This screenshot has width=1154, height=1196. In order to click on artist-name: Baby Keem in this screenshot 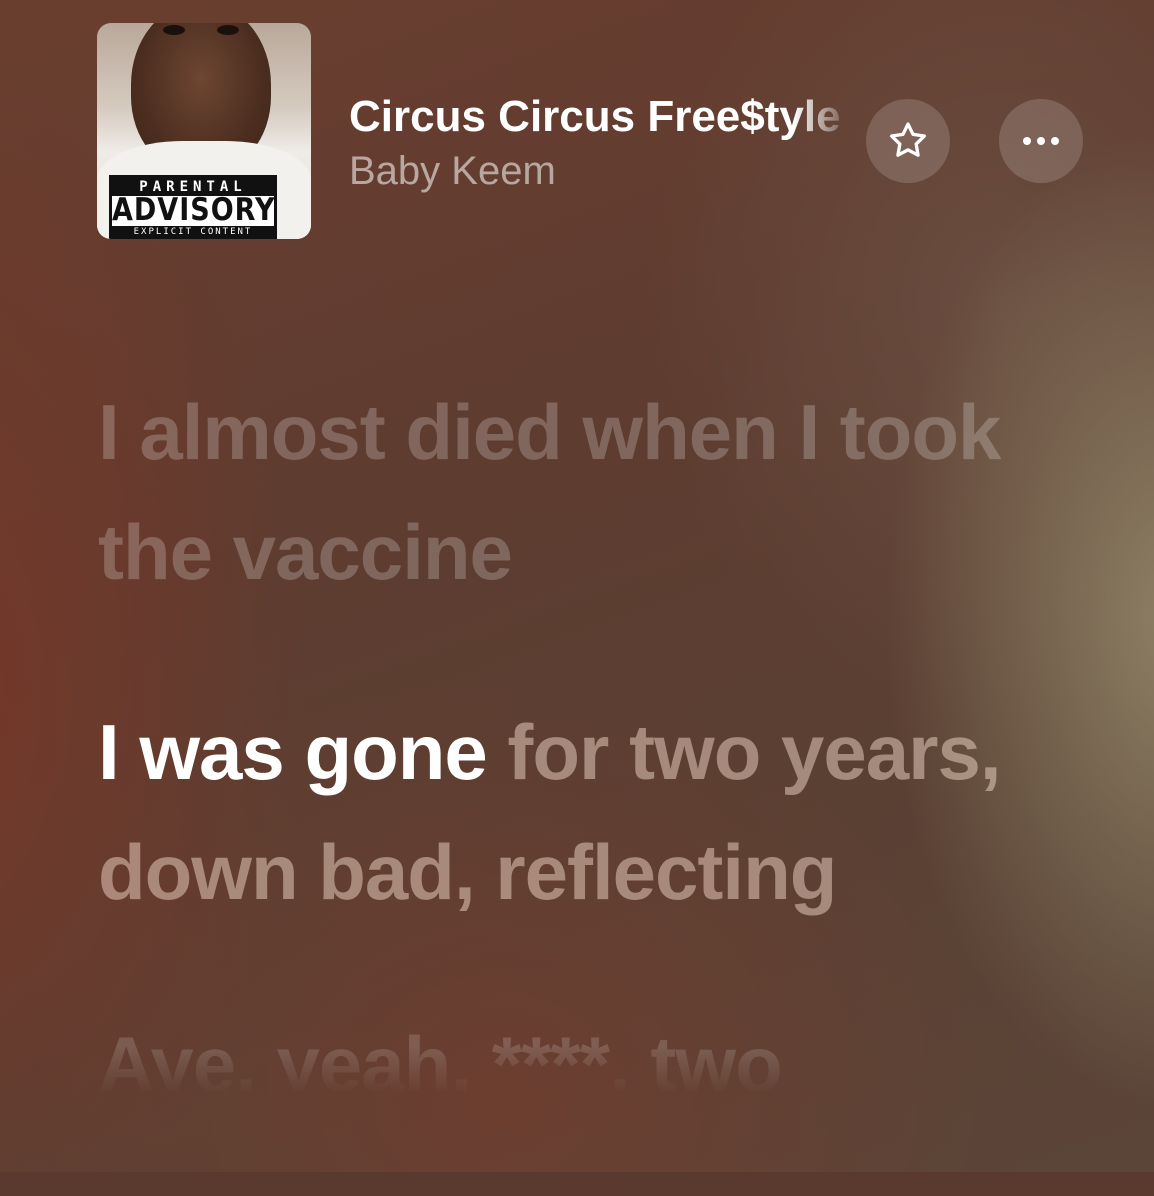, I will do `click(452, 171)`.